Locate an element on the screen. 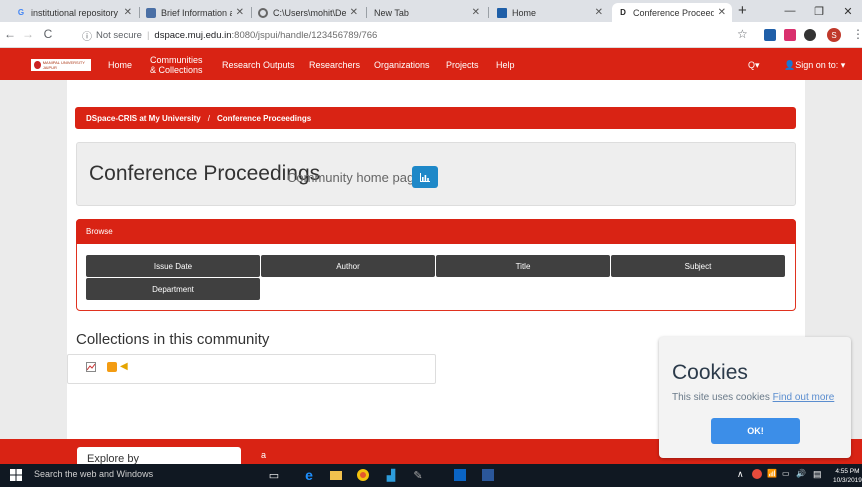  tab-local-file: C:\Users\mohit\Desktop ✕ is located at coordinates (308, 12).